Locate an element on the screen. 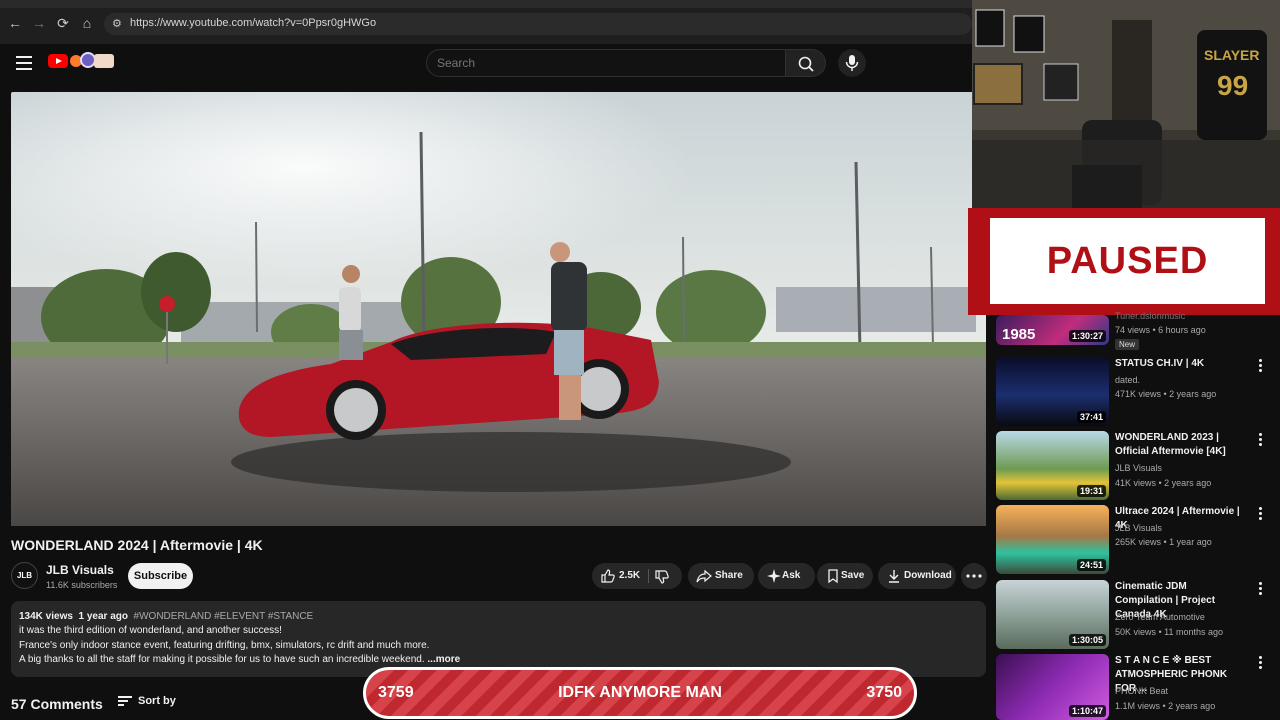  counter-banner: IDFK ANYMORE MAN 3759 3750 is located at coordinates (640, 693).